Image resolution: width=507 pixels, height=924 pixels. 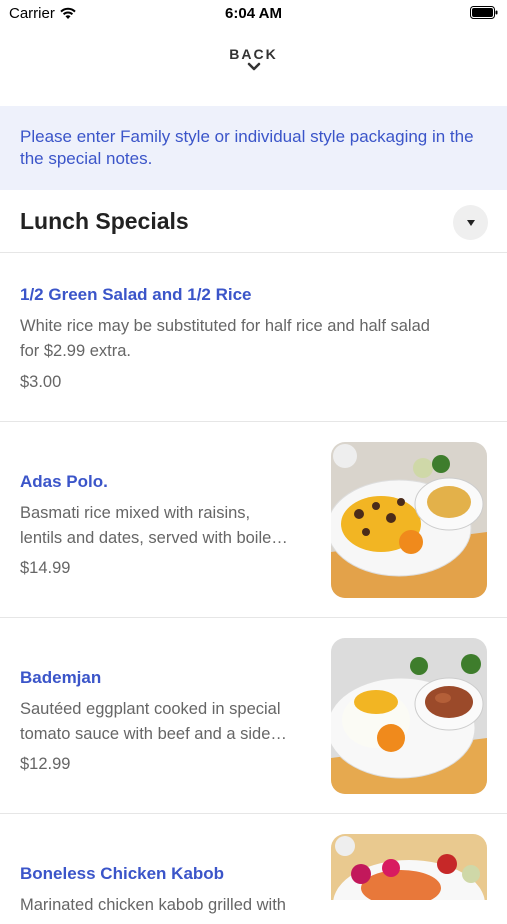 What do you see at coordinates (41, 382) in the screenshot?
I see `menu-item-price: $3.00` at bounding box center [41, 382].